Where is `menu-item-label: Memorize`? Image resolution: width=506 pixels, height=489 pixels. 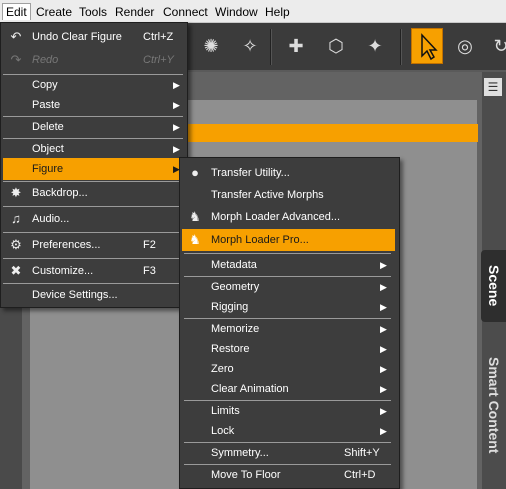 menu-item-label: Memorize is located at coordinates (235, 329).